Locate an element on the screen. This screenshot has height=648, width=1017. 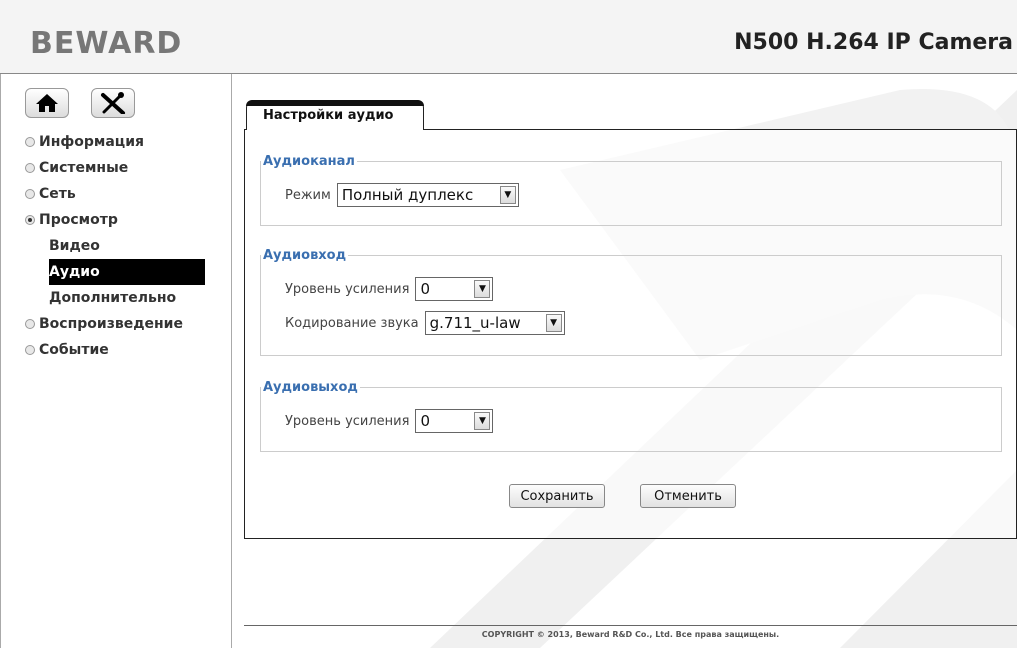
audio-channel-group: Аудиоканал Режим Полный дуплекс ▼ is located at coordinates (631, 190).